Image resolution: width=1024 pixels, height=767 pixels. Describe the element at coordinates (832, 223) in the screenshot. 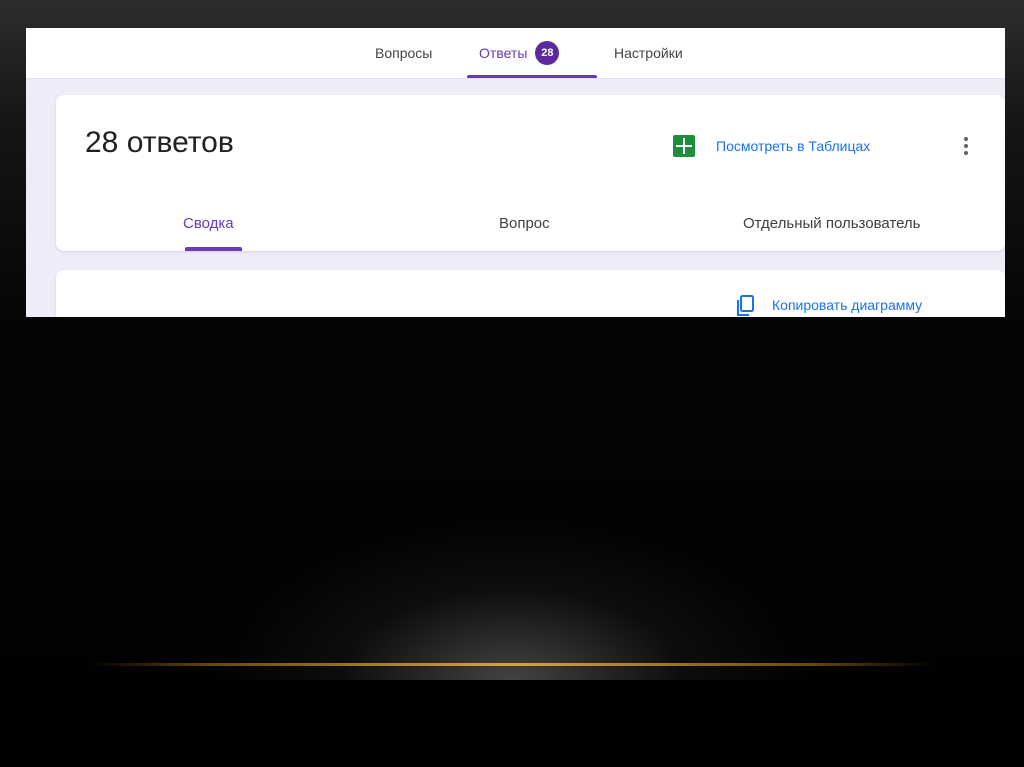

I see `subtab-individual: Отдельный пользователь` at that location.